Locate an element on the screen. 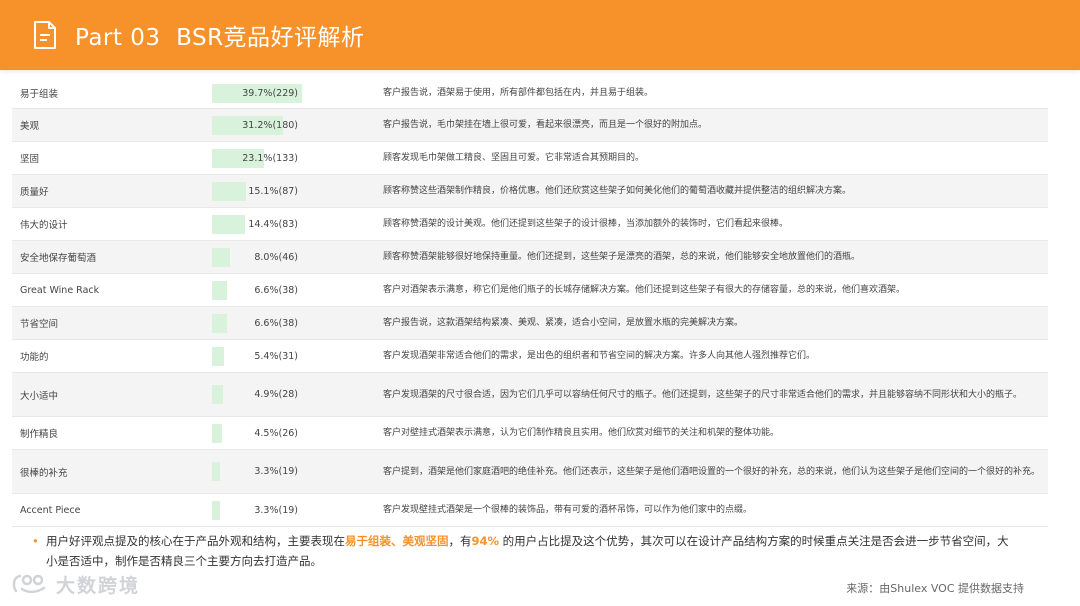 This screenshot has width=1080, height=606. document-icon is located at coordinates (45, 35).